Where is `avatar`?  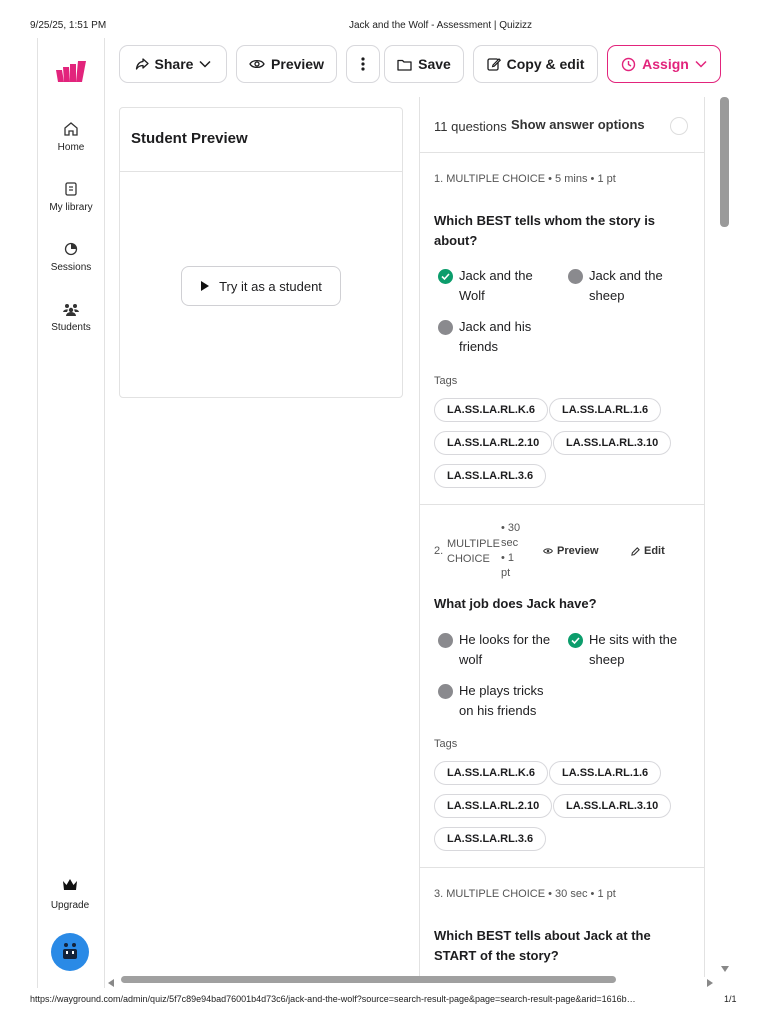
avatar is located at coordinates (70, 952).